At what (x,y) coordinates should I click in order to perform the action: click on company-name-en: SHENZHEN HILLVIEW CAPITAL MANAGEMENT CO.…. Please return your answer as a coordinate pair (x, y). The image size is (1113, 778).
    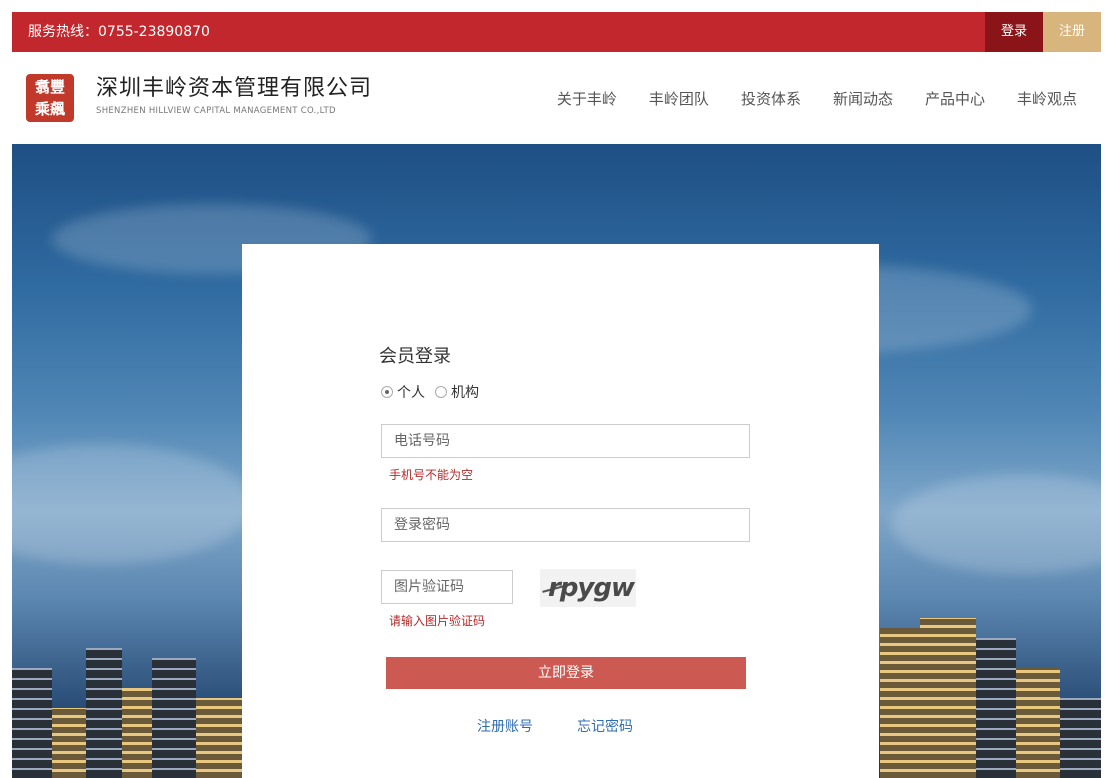
    Looking at the image, I should click on (216, 111).